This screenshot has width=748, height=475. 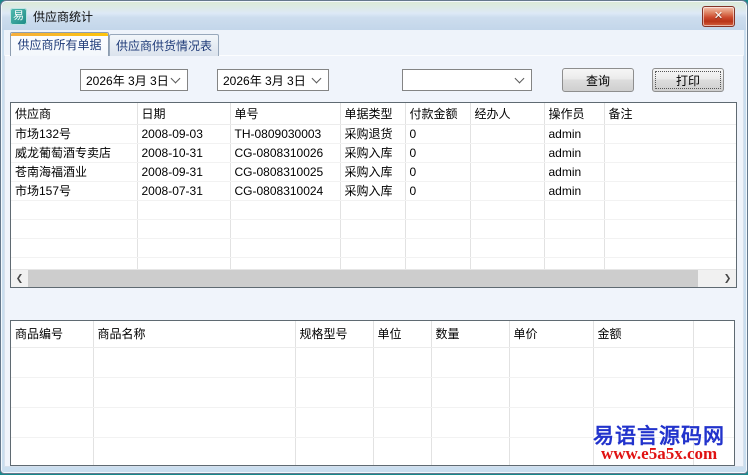 I want to click on column-header: 单号, so click(x=285, y=114).